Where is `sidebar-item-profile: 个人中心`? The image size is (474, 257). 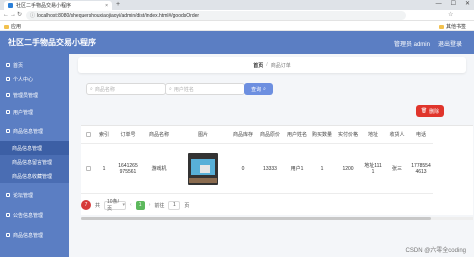 sidebar-item-profile: 个人中心 is located at coordinates (34, 79).